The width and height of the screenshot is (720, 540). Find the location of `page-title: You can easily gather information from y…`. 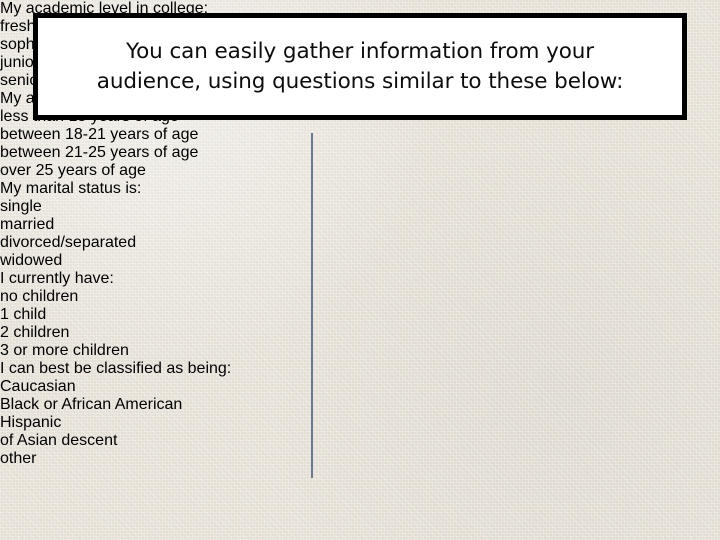

page-title: You can easily gather information from y… is located at coordinates (360, 66).